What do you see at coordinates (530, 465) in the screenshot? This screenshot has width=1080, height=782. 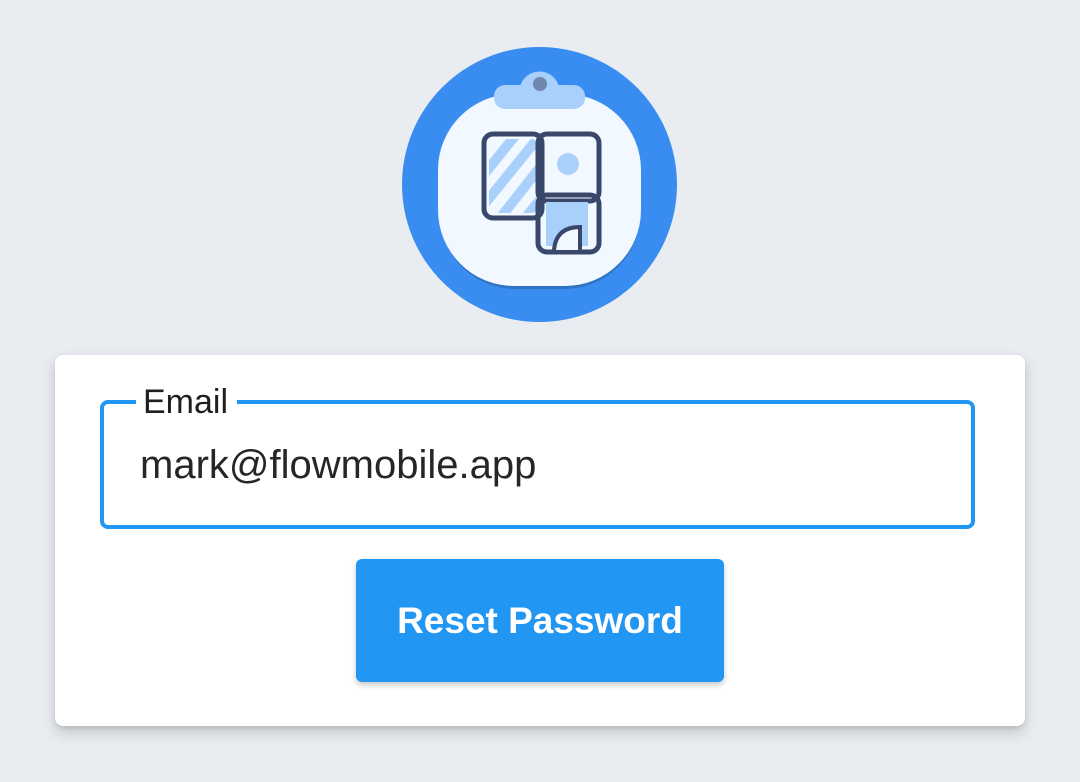 I see `email-input` at bounding box center [530, 465].